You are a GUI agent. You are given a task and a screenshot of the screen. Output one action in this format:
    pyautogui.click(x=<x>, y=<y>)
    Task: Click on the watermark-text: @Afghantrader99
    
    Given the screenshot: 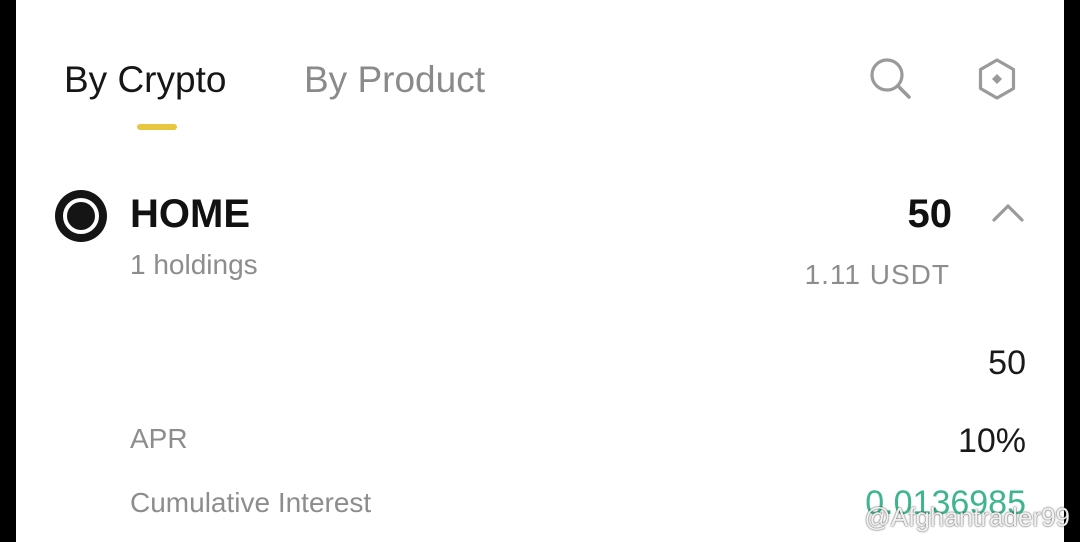 What is the action you would take?
    pyautogui.click(x=967, y=517)
    